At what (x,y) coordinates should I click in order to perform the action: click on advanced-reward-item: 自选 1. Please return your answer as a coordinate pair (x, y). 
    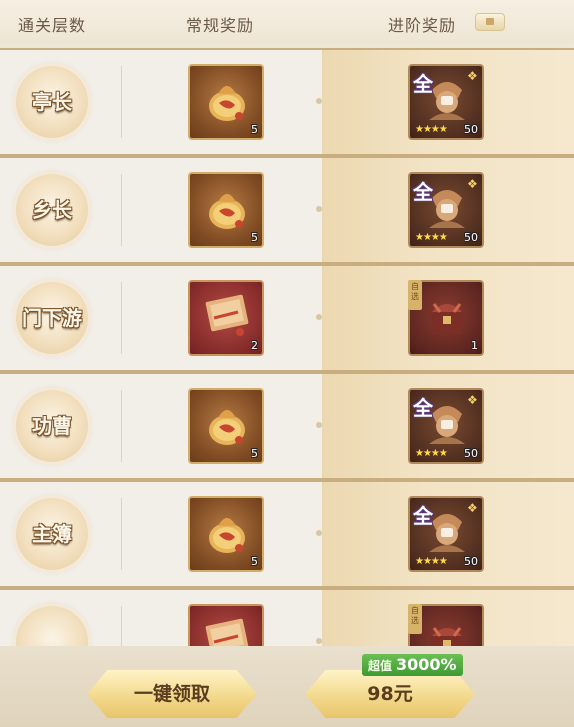
    Looking at the image, I should click on (446, 318).